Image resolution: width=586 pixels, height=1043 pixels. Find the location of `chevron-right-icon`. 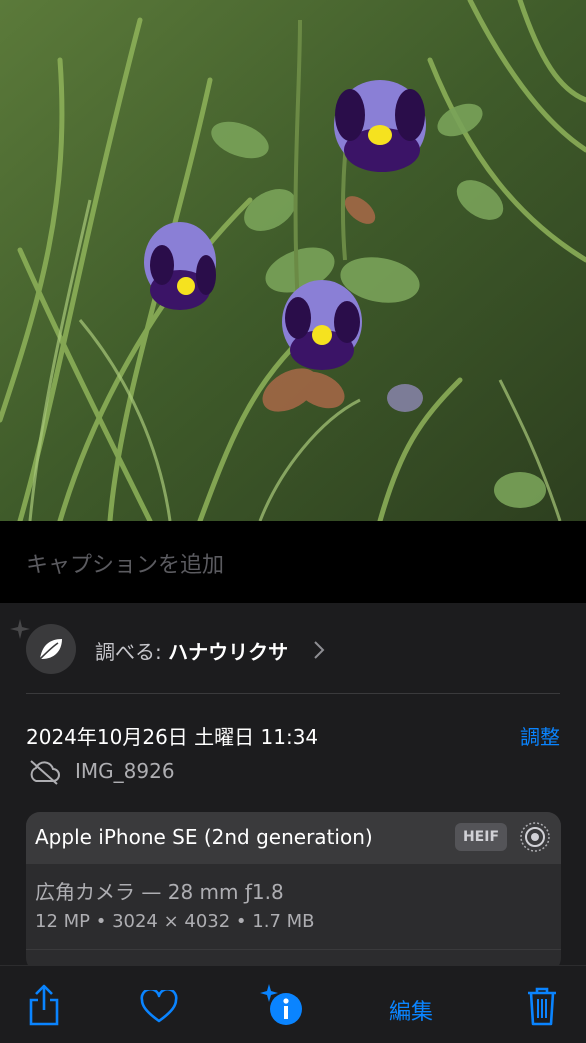

chevron-right-icon is located at coordinates (319, 650).